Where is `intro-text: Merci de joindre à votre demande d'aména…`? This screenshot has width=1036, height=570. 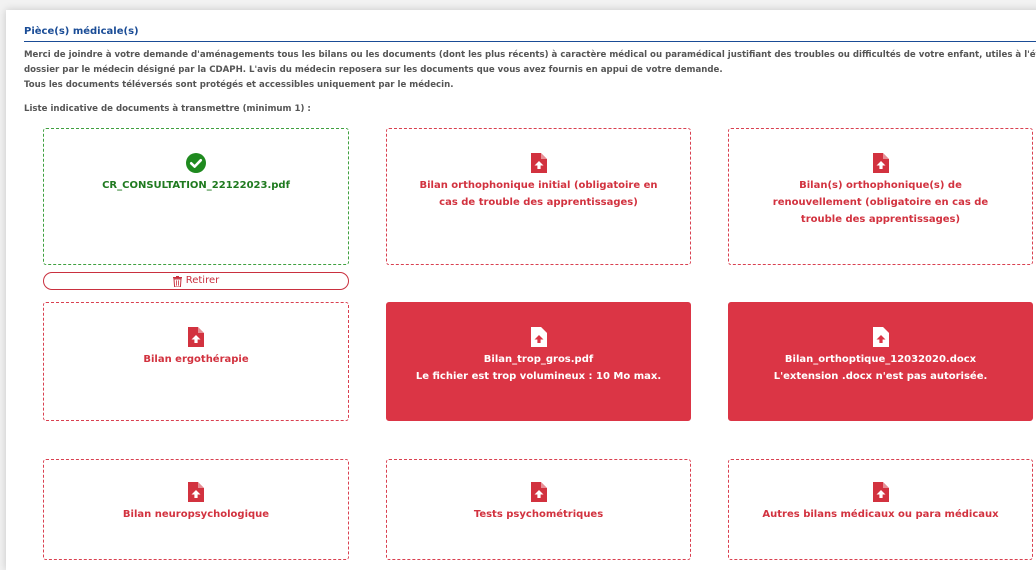 intro-text: Merci de joindre à votre demande d'aména… is located at coordinates (530, 70).